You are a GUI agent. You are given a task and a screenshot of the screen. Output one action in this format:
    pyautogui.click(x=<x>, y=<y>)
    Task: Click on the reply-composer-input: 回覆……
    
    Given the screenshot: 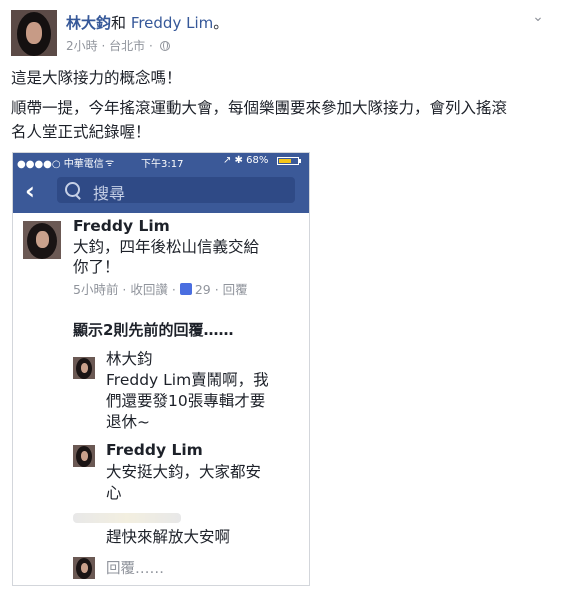 What is the action you would take?
    pyautogui.click(x=135, y=567)
    